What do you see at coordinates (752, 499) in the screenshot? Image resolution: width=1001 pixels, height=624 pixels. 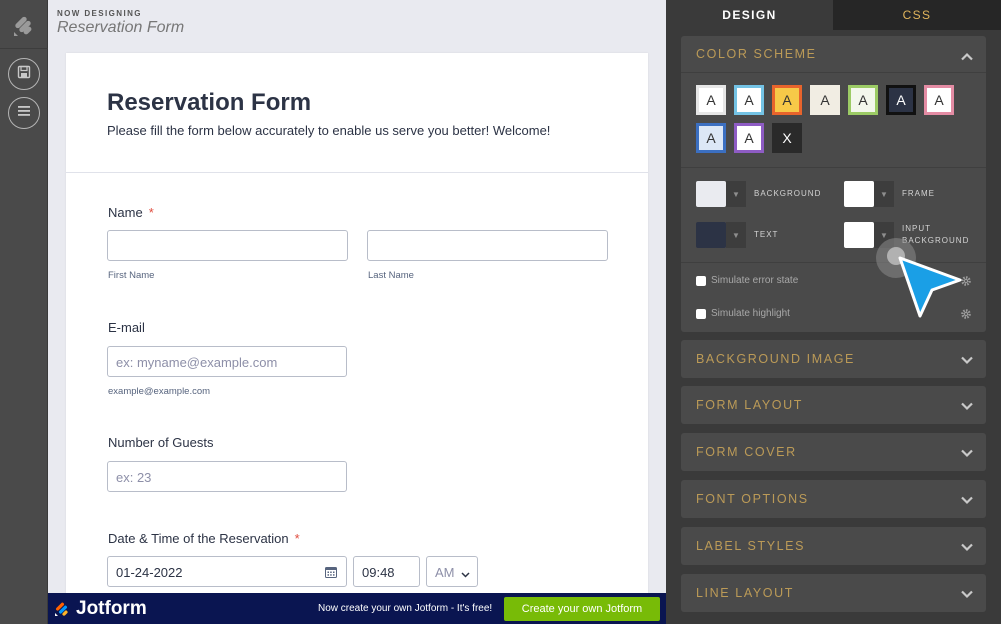 I see `section-title: FONT OPTIONS` at bounding box center [752, 499].